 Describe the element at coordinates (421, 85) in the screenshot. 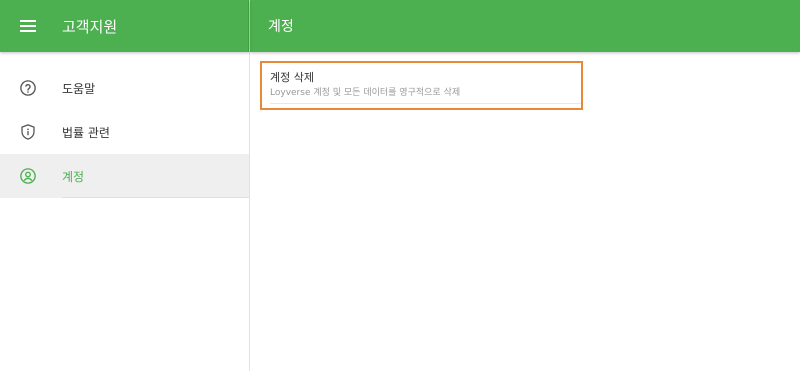

I see `delete-account-item: 계정 삭제 Loyverse 계정 및 모든 데이터를 영구적으로 삭제` at that location.